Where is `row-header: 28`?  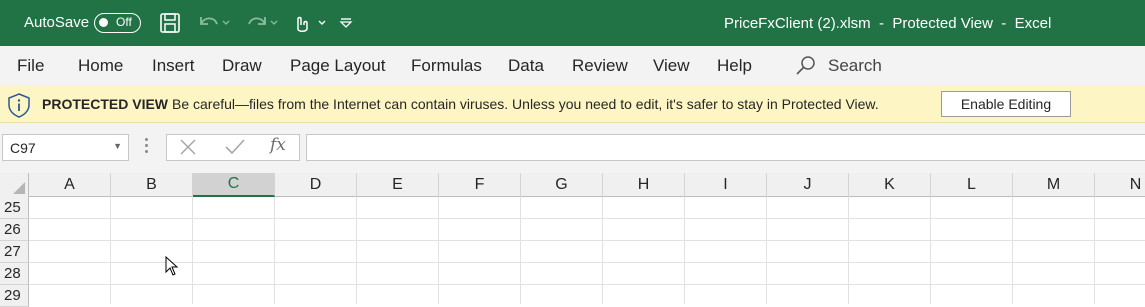
row-header: 28 is located at coordinates (14, 274).